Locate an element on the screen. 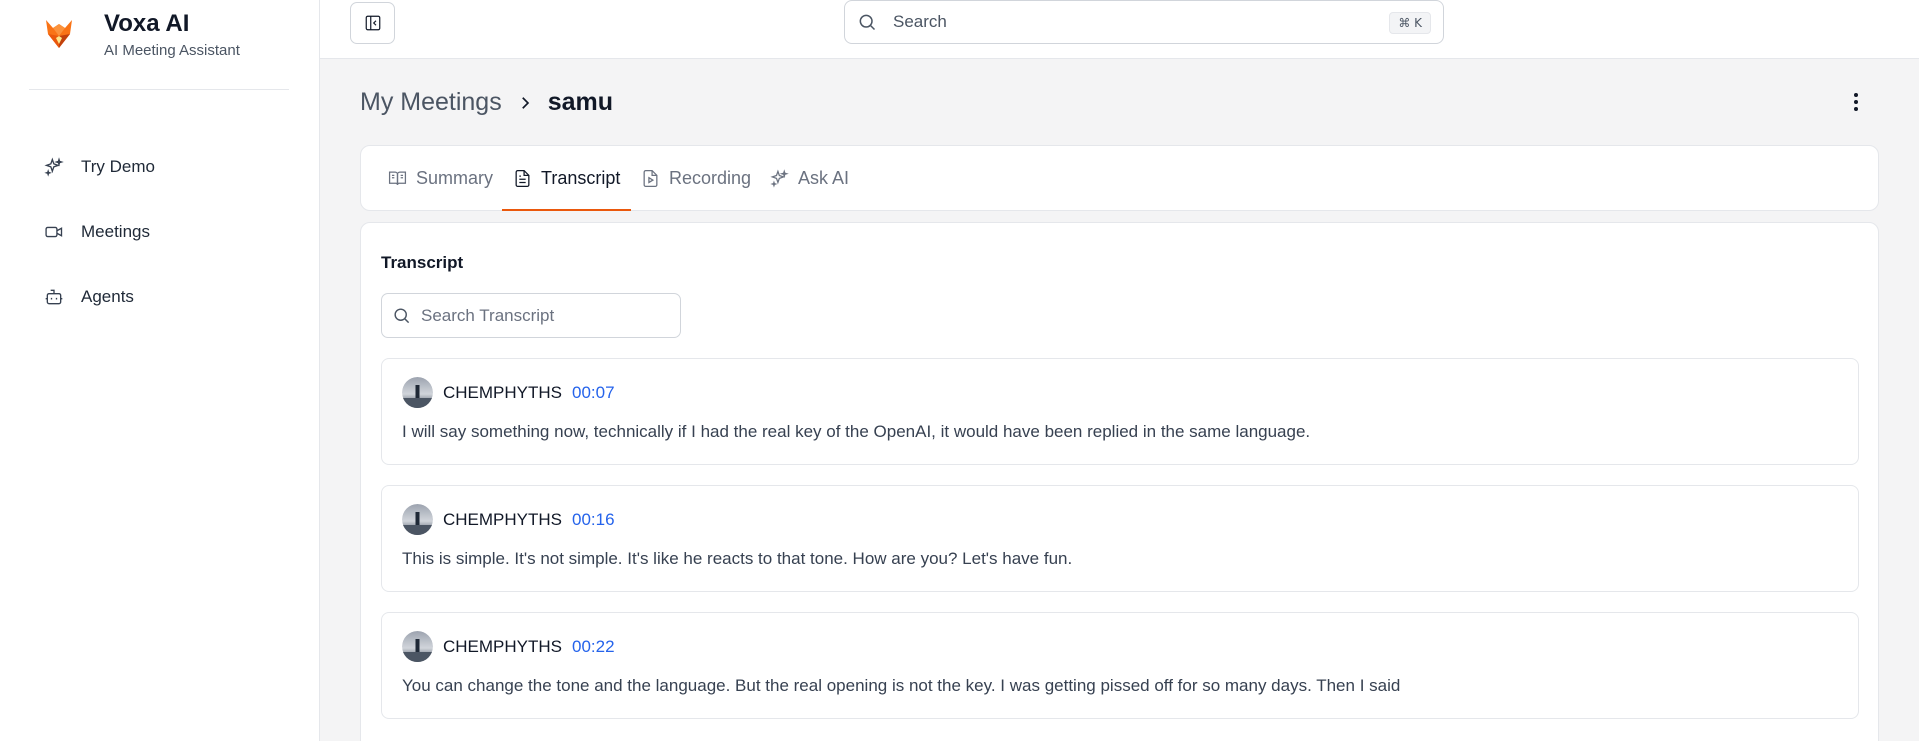 This screenshot has height=741, width=1919. sidebar-item-agents: Agents is located at coordinates (99, 296).